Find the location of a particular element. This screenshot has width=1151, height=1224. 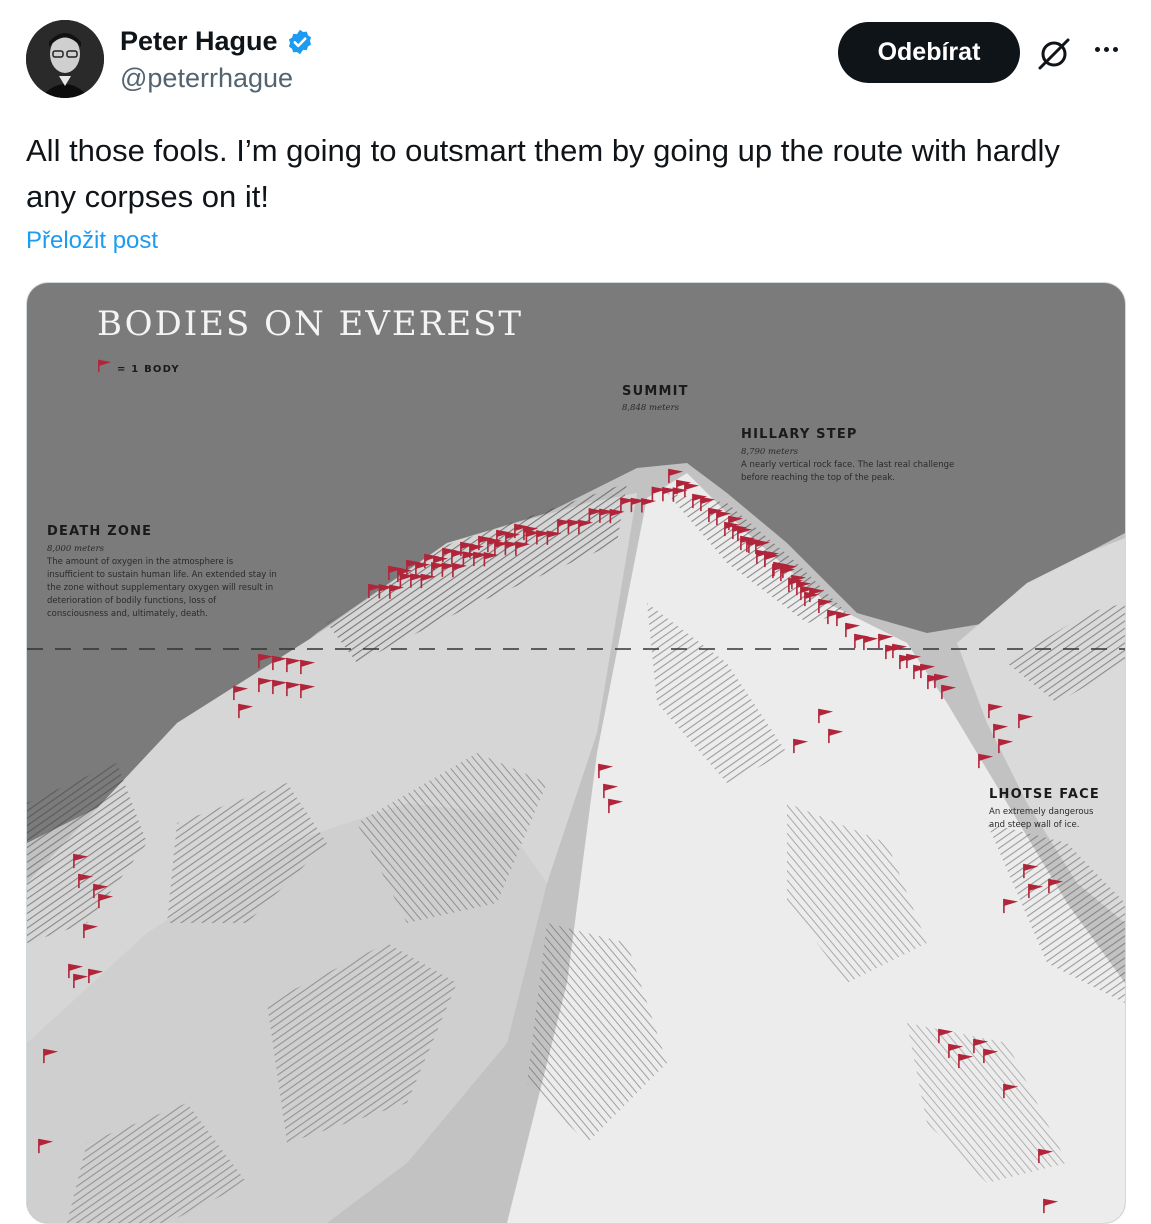

hillary-step-label: HILLARY STEP is located at coordinates (799, 434).